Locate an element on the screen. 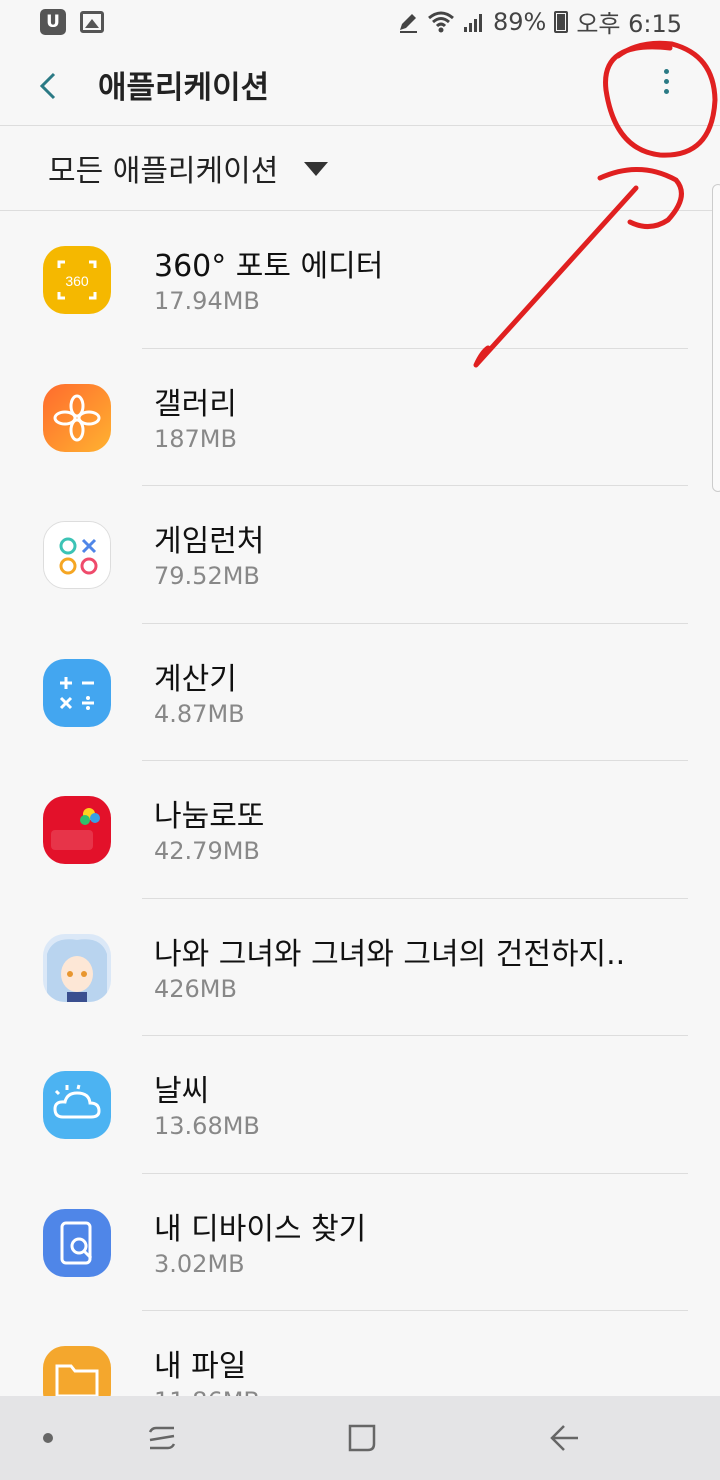 Image resolution: width=720 pixels, height=1480 pixels. app-name: 날씨 is located at coordinates (182, 1091).